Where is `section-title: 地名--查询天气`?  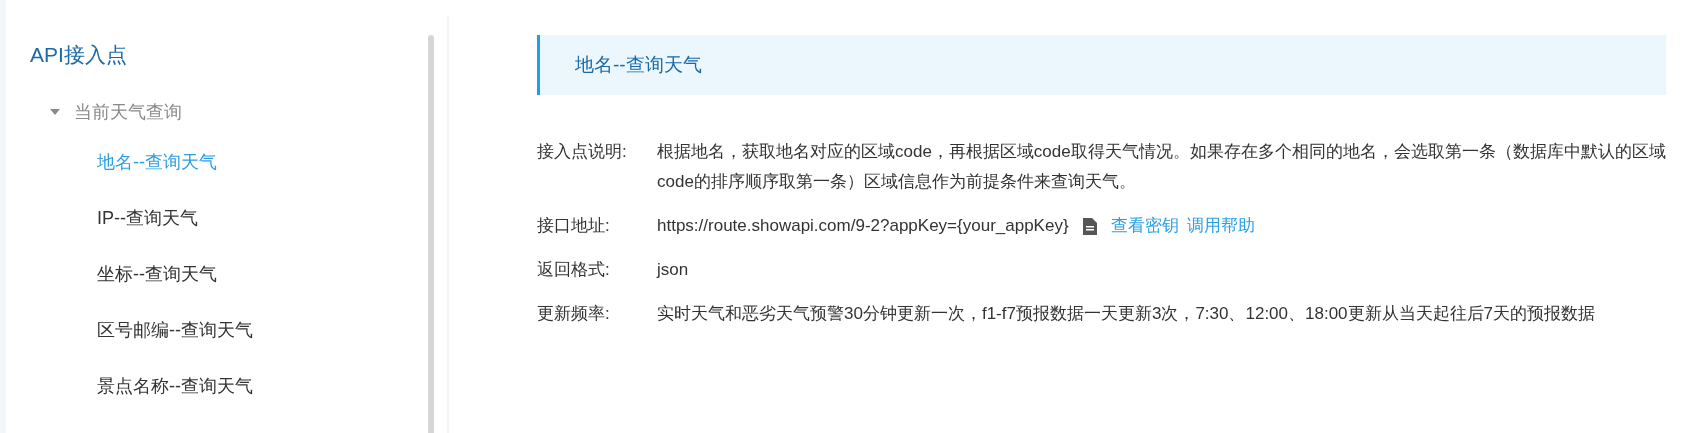 section-title: 地名--查询天气 is located at coordinates (638, 64).